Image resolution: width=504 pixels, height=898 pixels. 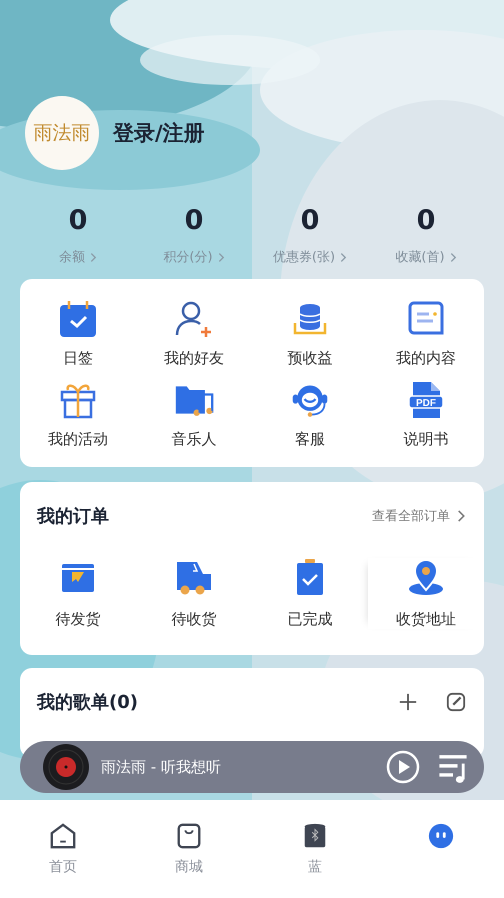 What do you see at coordinates (310, 358) in the screenshot?
I see `shortcut-label: 预收益` at bounding box center [310, 358].